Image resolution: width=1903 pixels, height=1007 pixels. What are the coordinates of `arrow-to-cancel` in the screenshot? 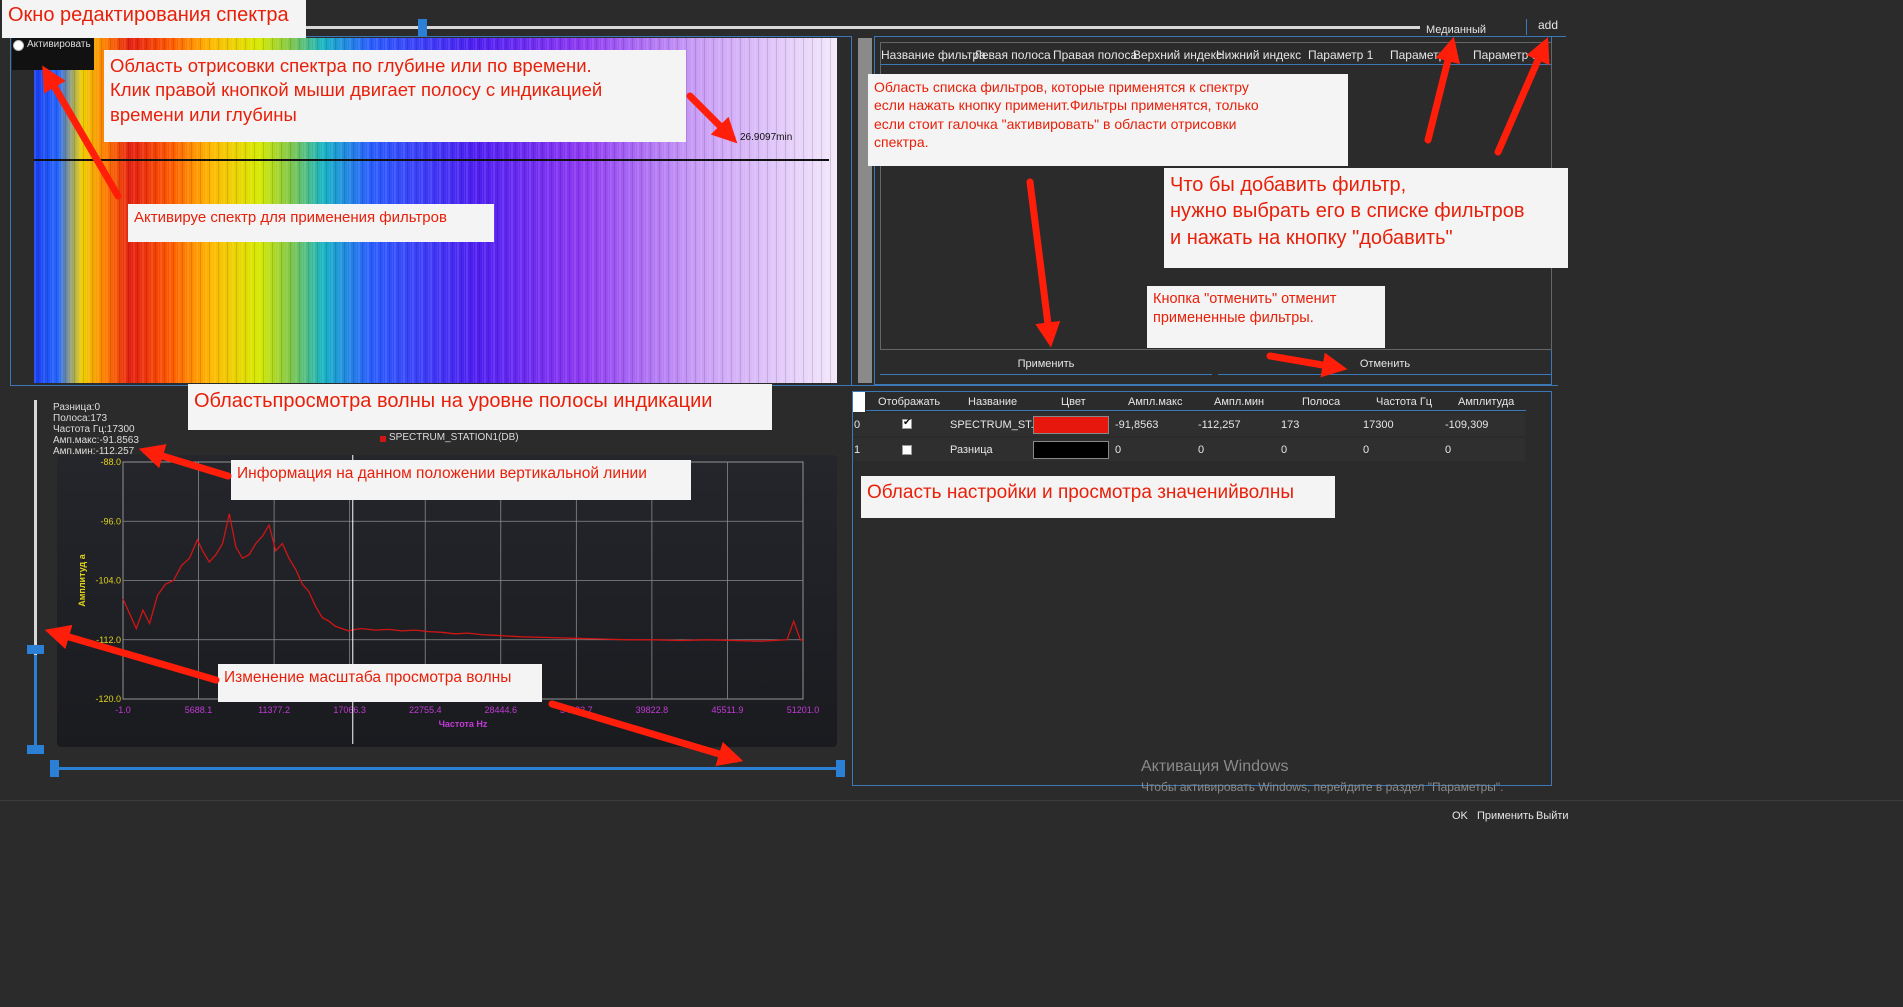 It's located at (1307, 365).